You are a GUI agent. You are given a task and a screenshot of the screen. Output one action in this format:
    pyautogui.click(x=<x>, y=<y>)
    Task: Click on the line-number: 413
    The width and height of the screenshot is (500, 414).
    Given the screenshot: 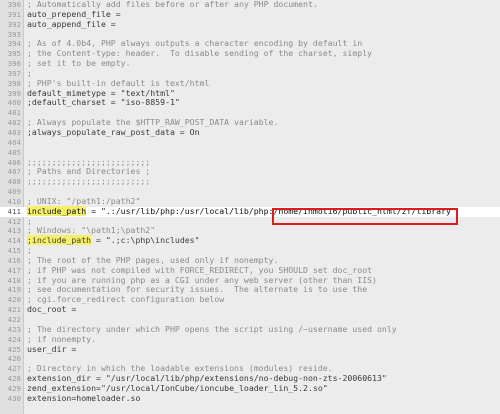 What is the action you would take?
    pyautogui.click(x=14, y=231)
    